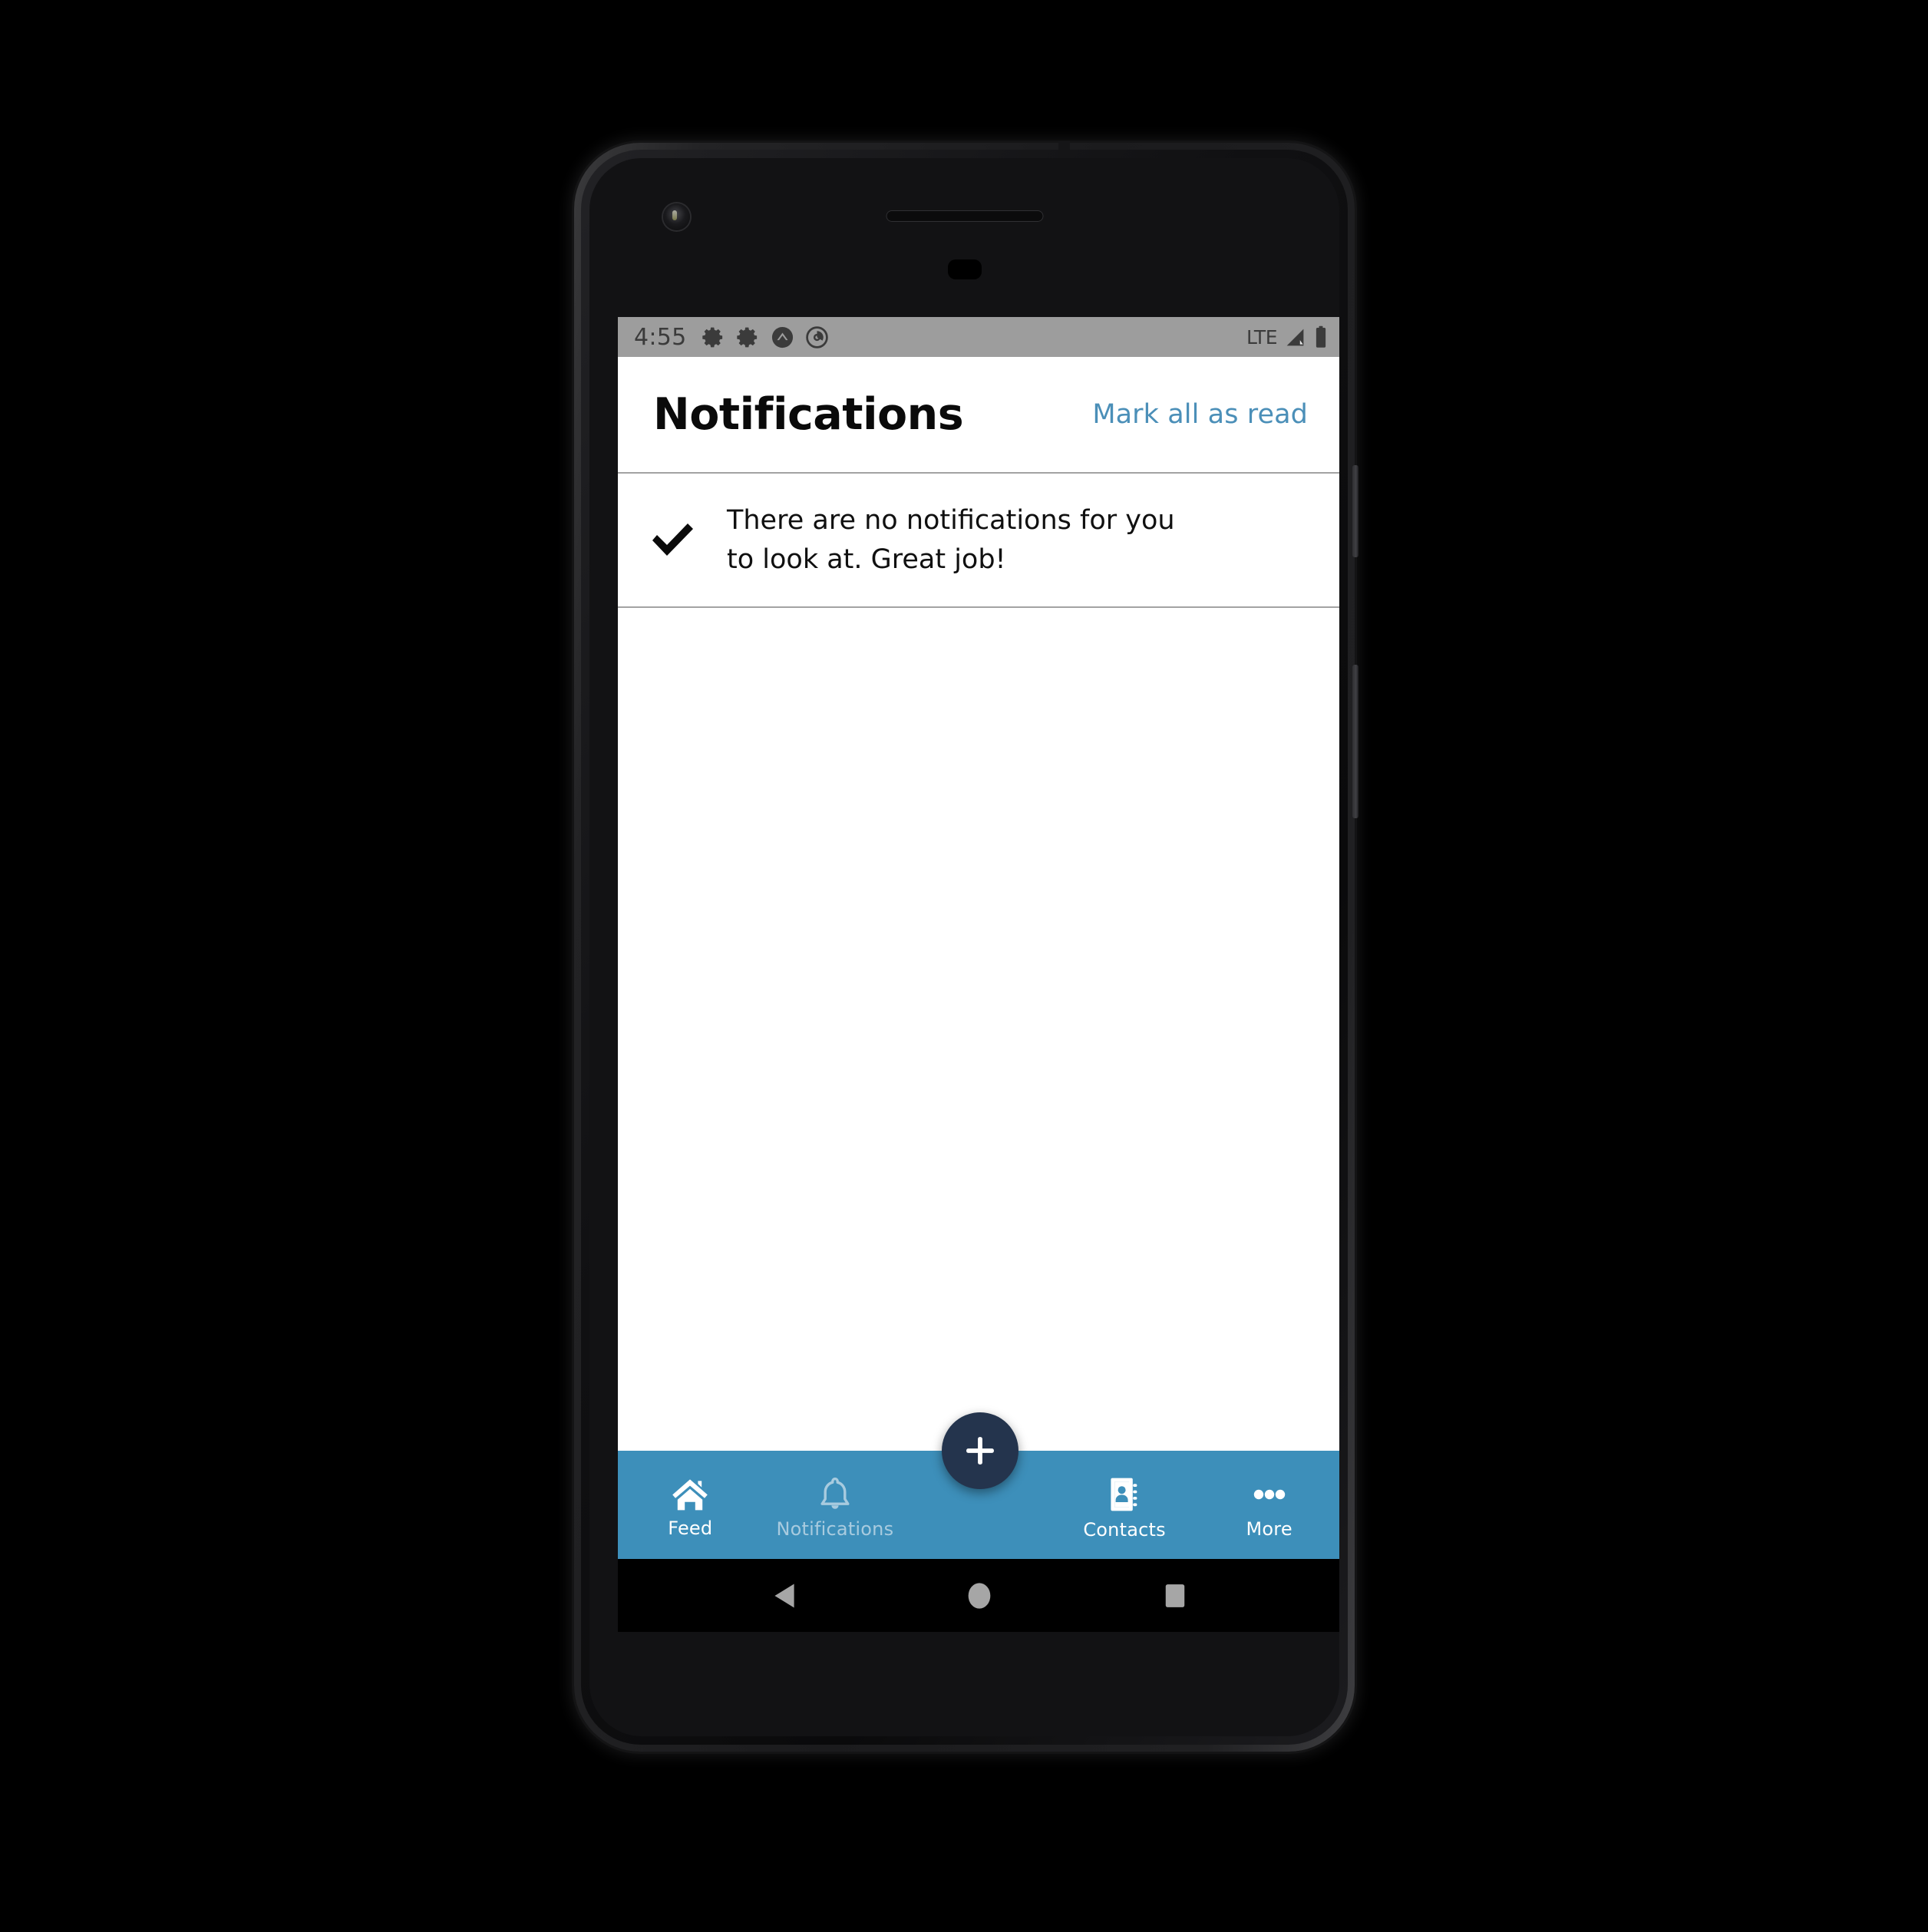  I want to click on android-back-button, so click(784, 1595).